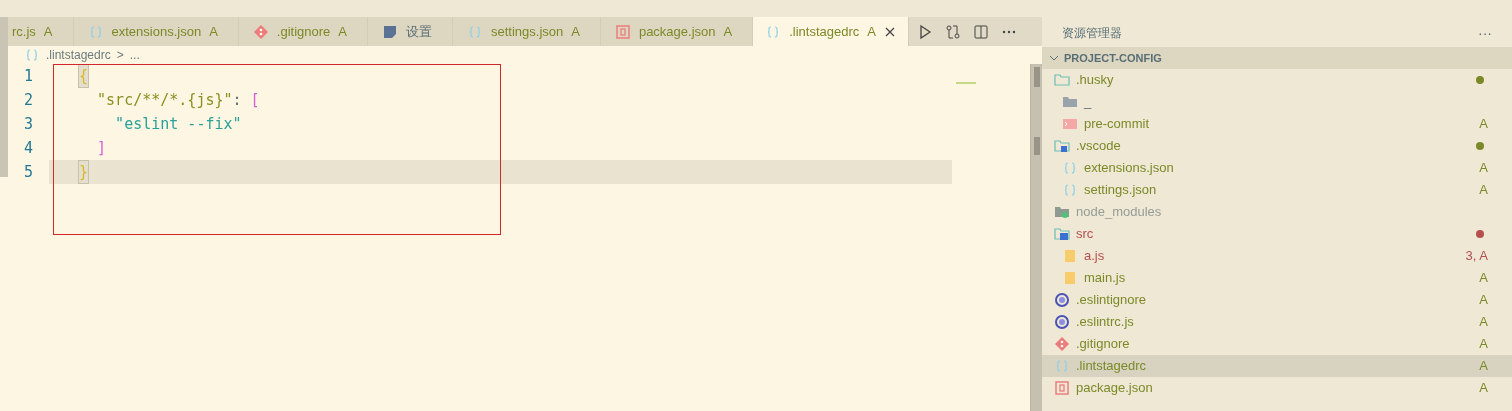  Describe the element at coordinates (78, 55) in the screenshot. I see `breadcrumb-item: .lintstagedrc` at that location.